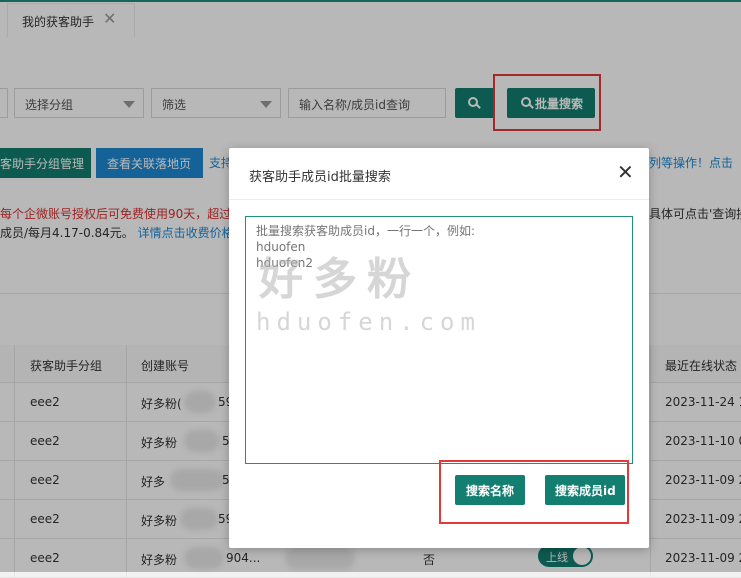 The image size is (741, 578). What do you see at coordinates (368, 322) in the screenshot?
I see `watermark-domain: hduofen.com` at bounding box center [368, 322].